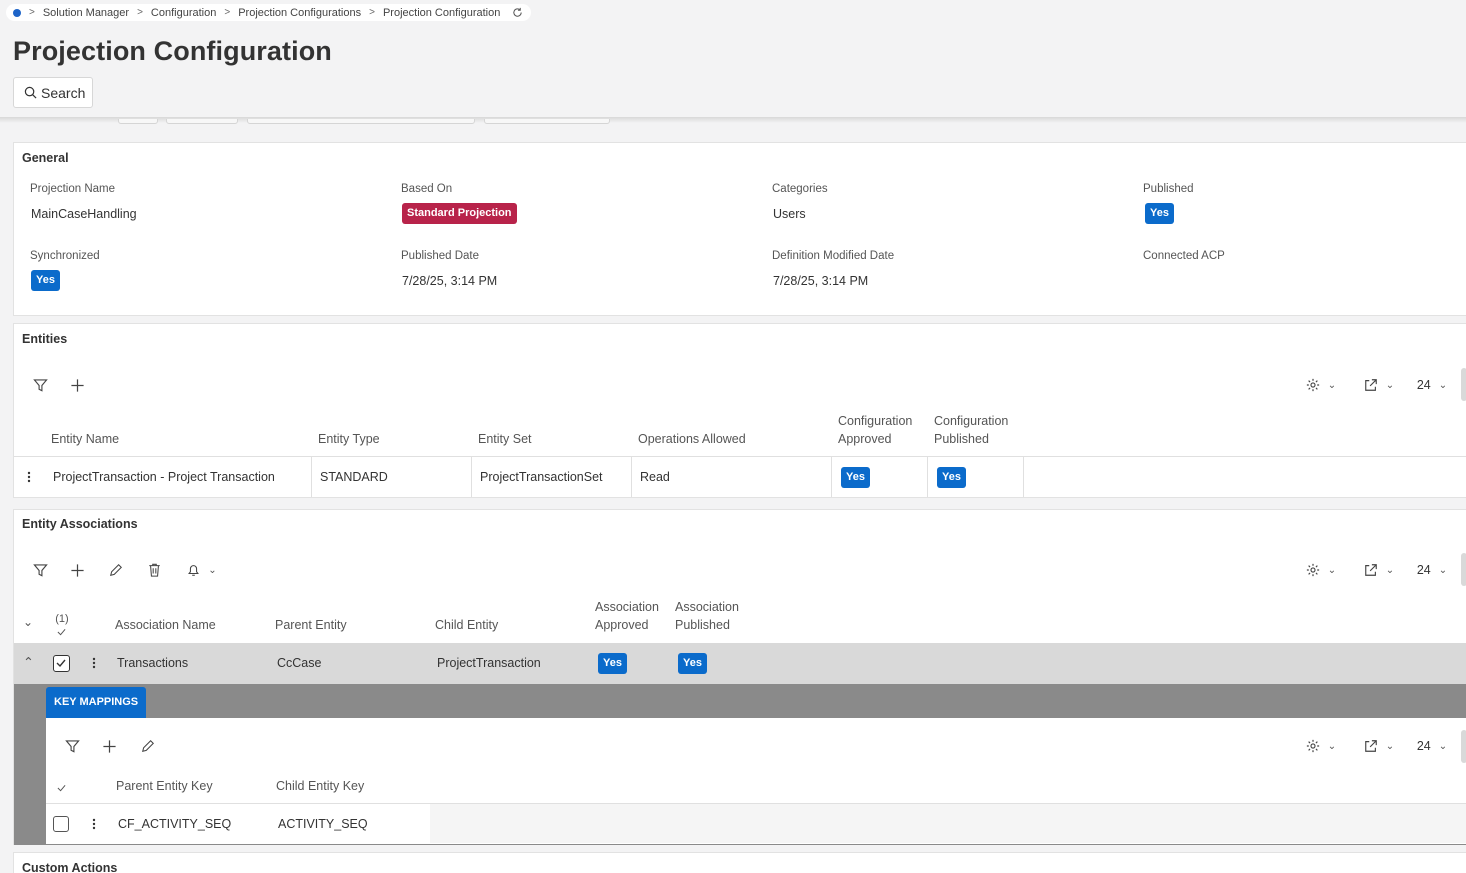 This screenshot has width=1466, height=873. I want to click on field-label: Definition Modified Date, so click(833, 256).